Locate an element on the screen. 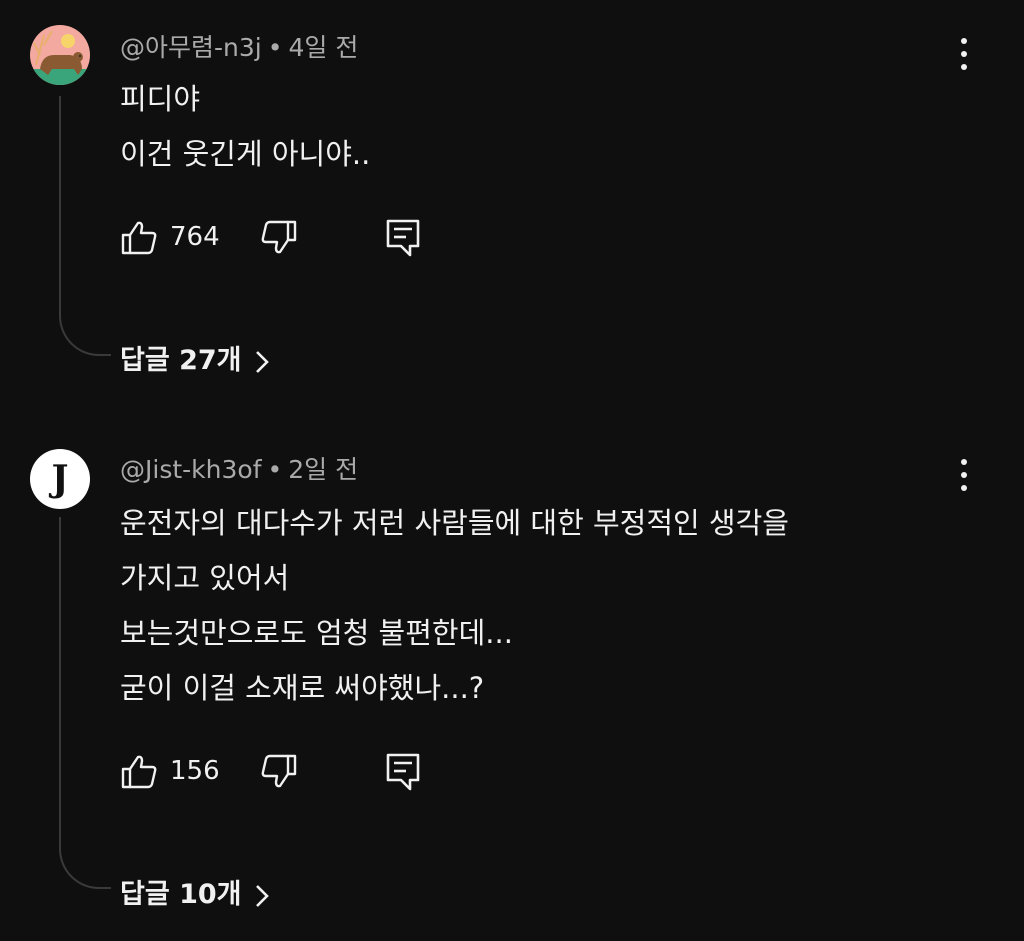  comment-line: 가지고 있어서 is located at coordinates (205, 578).